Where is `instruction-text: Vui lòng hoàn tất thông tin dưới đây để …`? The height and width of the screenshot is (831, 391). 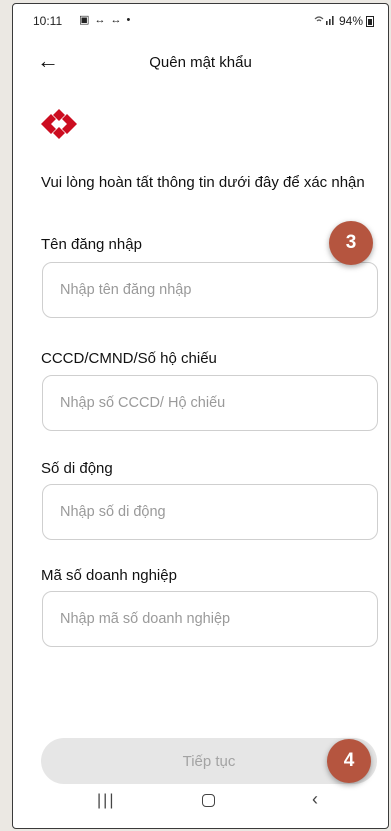
instruction-text: Vui lòng hoàn tất thông tin dưới đây để … is located at coordinates (203, 182).